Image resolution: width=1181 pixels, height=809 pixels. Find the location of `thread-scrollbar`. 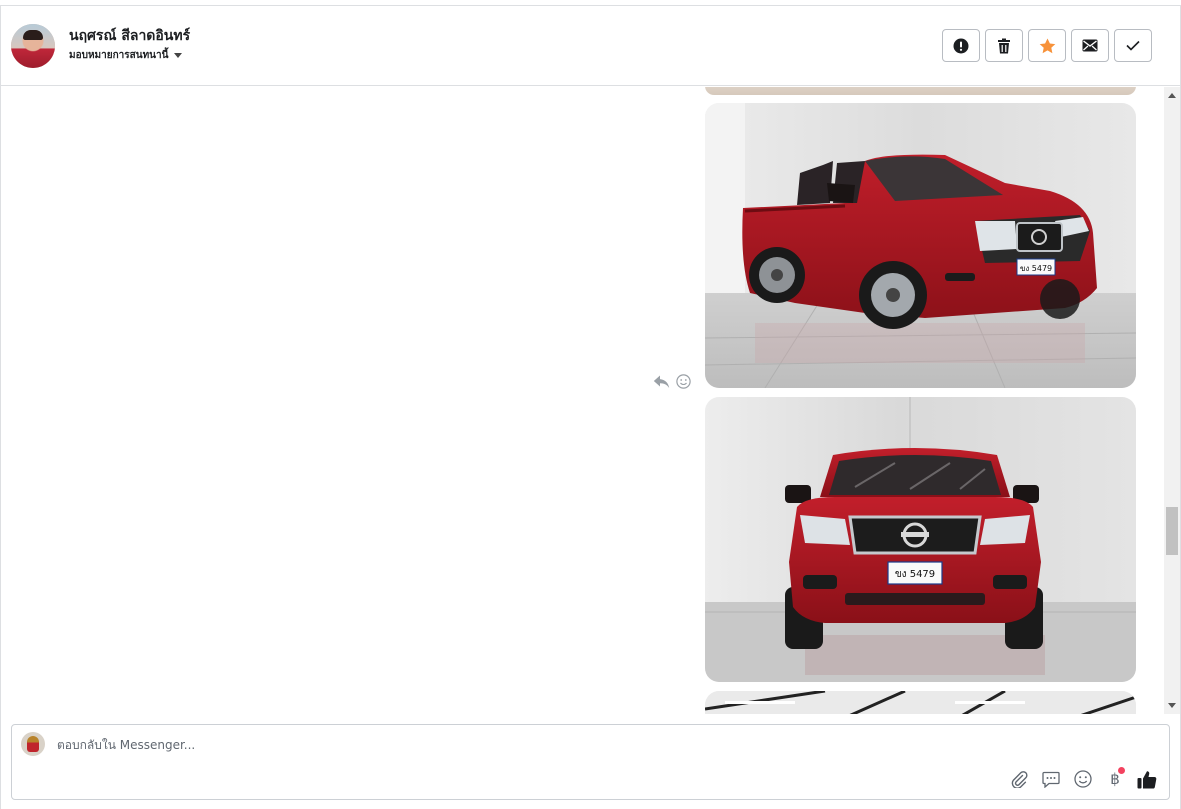

thread-scrollbar is located at coordinates (1172, 400).